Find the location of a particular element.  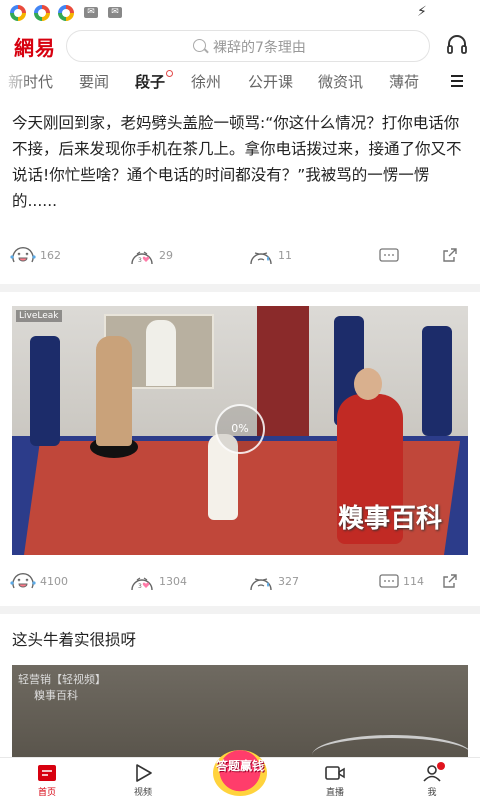

tab-fade-overlay is located at coordinates (15, 82).